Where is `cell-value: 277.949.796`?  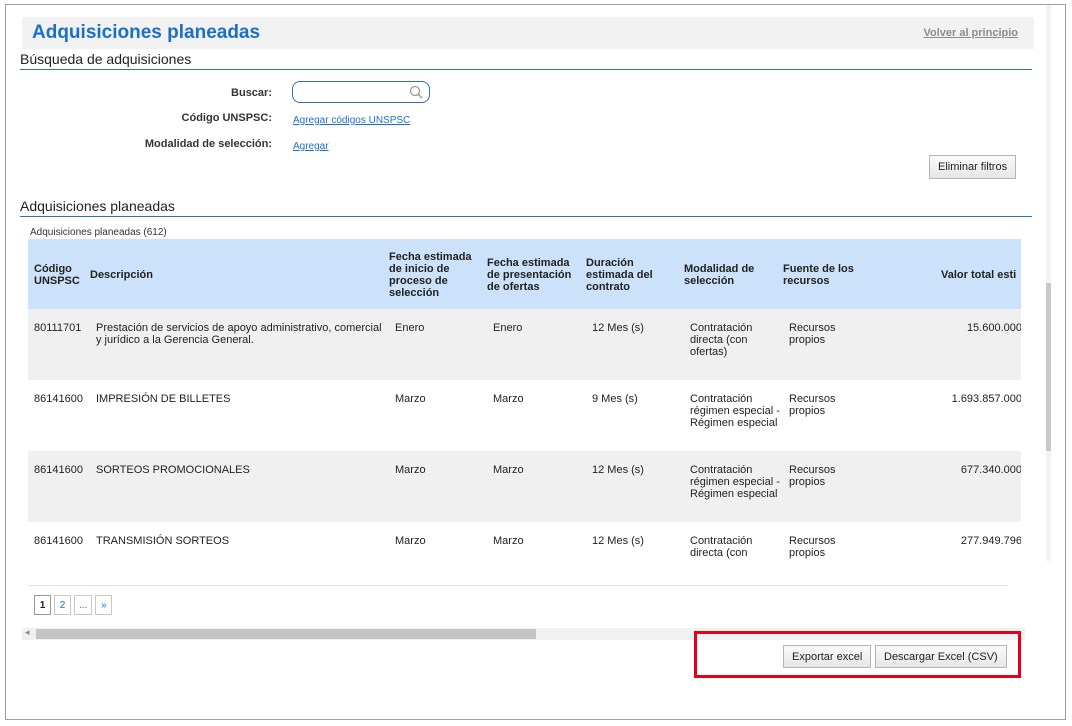
cell-value: 277.949.796 is located at coordinates (990, 541).